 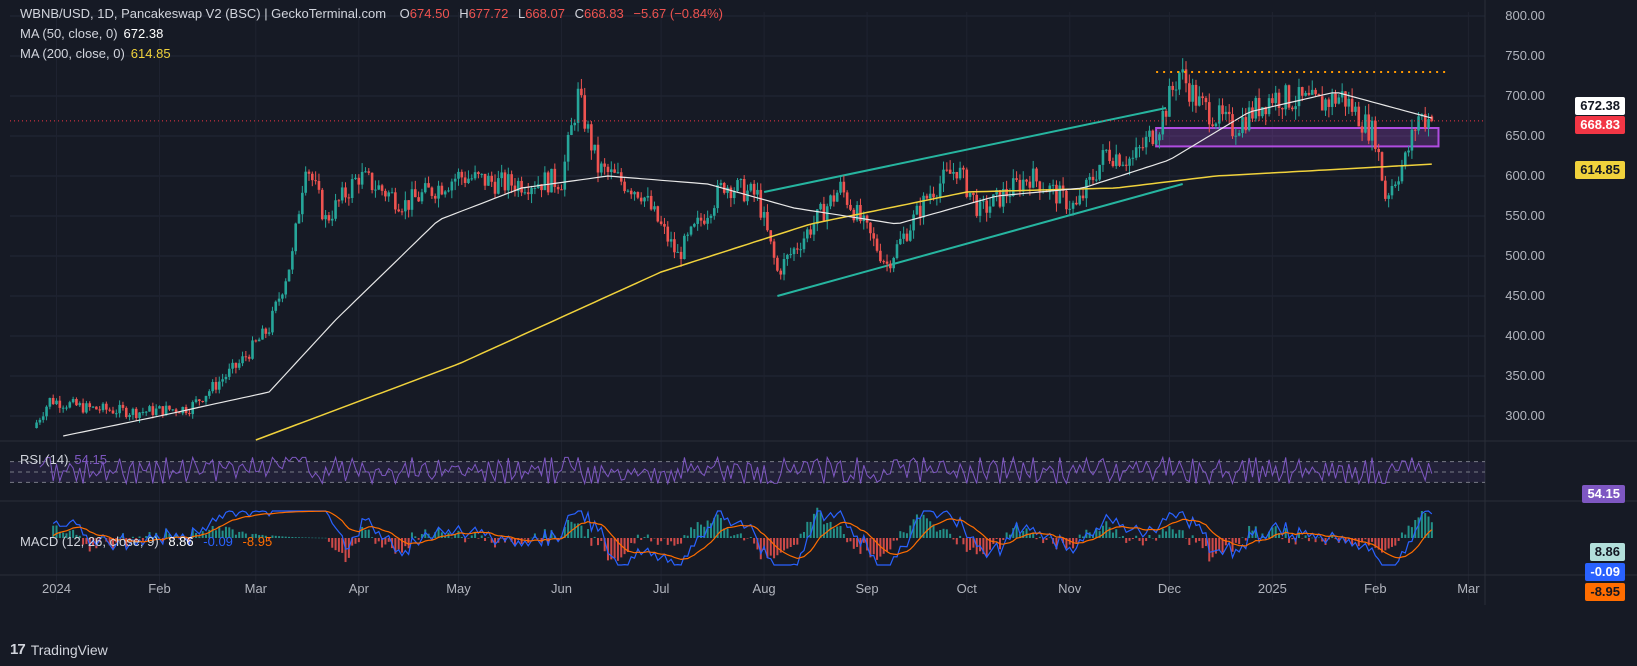 What do you see at coordinates (150, 53) in the screenshot?
I see `ma200-value: 614.85` at bounding box center [150, 53].